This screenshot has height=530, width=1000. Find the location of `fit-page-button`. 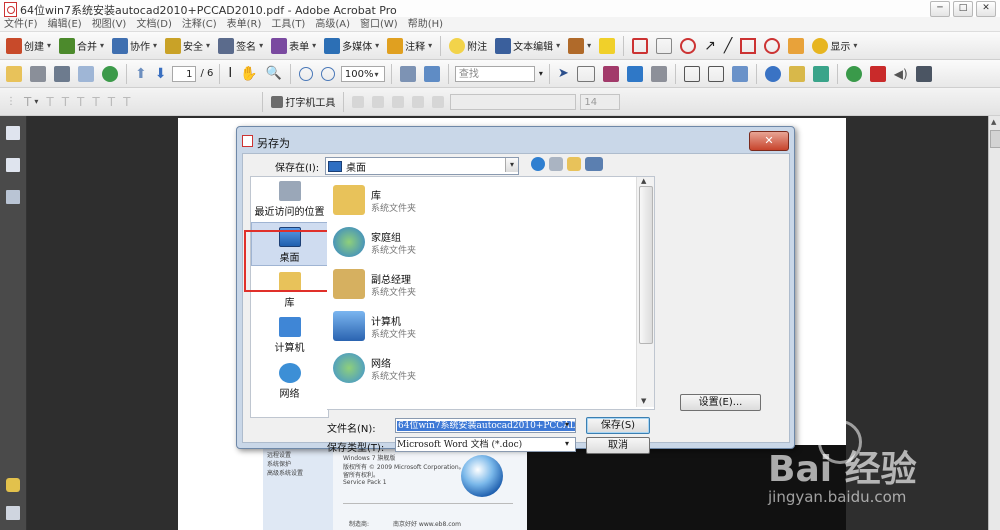

fit-page-button is located at coordinates (408, 74).